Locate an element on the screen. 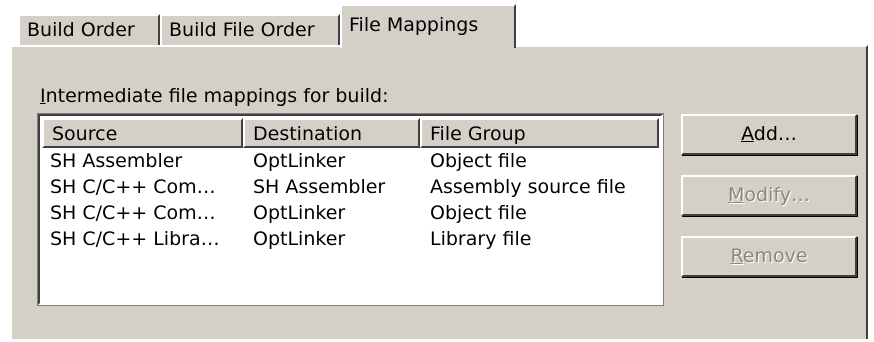 This screenshot has height=342, width=874. cell-destination: SH Assembler is located at coordinates (319, 187).